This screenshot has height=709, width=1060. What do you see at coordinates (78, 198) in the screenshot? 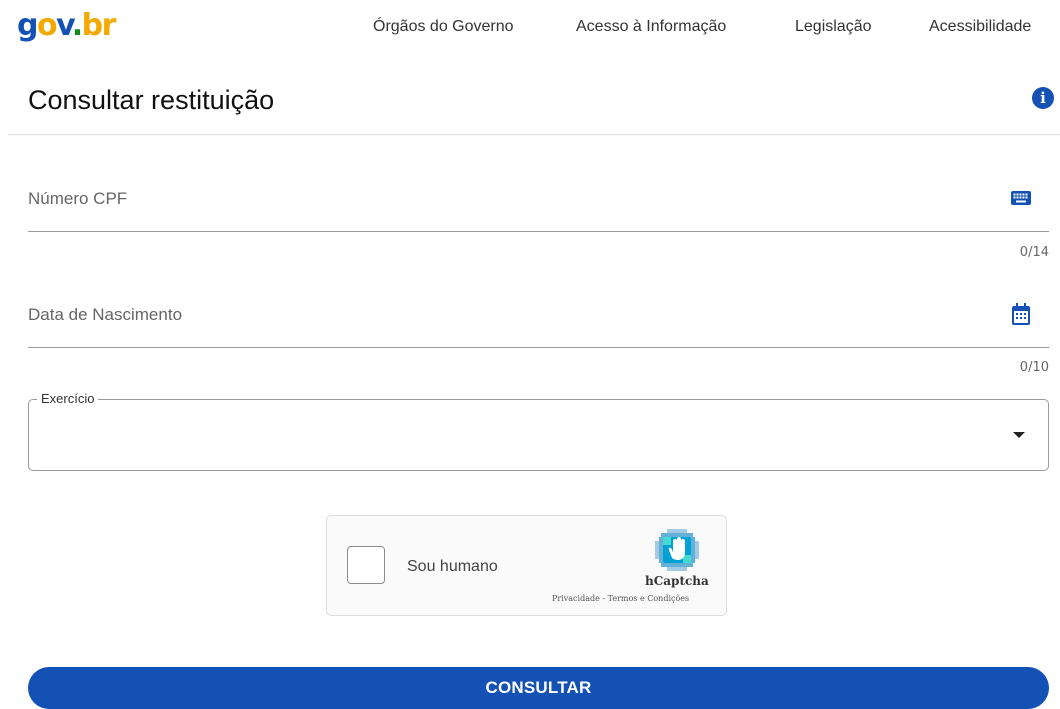
I see `cpf-label: Número CPF` at bounding box center [78, 198].